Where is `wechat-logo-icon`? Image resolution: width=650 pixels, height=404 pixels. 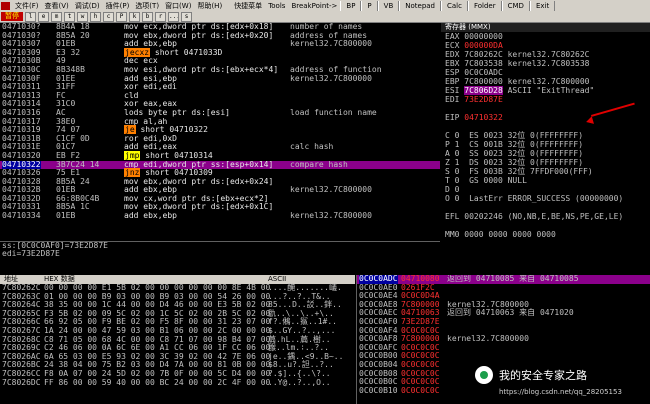
wechat-logo-icon is located at coordinates (484, 375).